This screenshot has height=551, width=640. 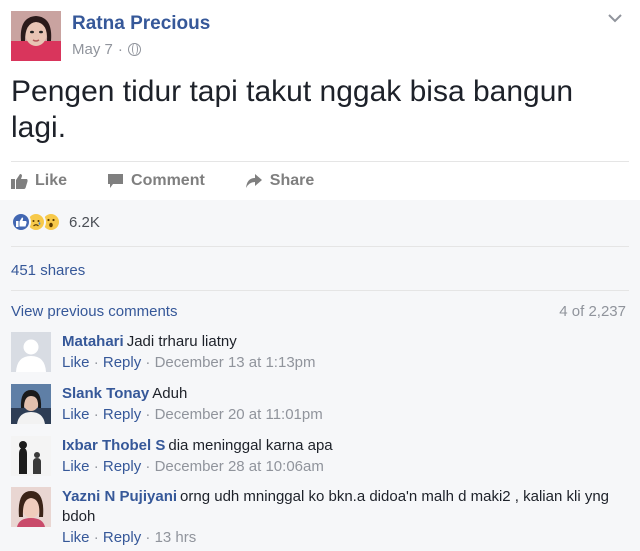 I want to click on comment-button: Comment, so click(x=156, y=181).